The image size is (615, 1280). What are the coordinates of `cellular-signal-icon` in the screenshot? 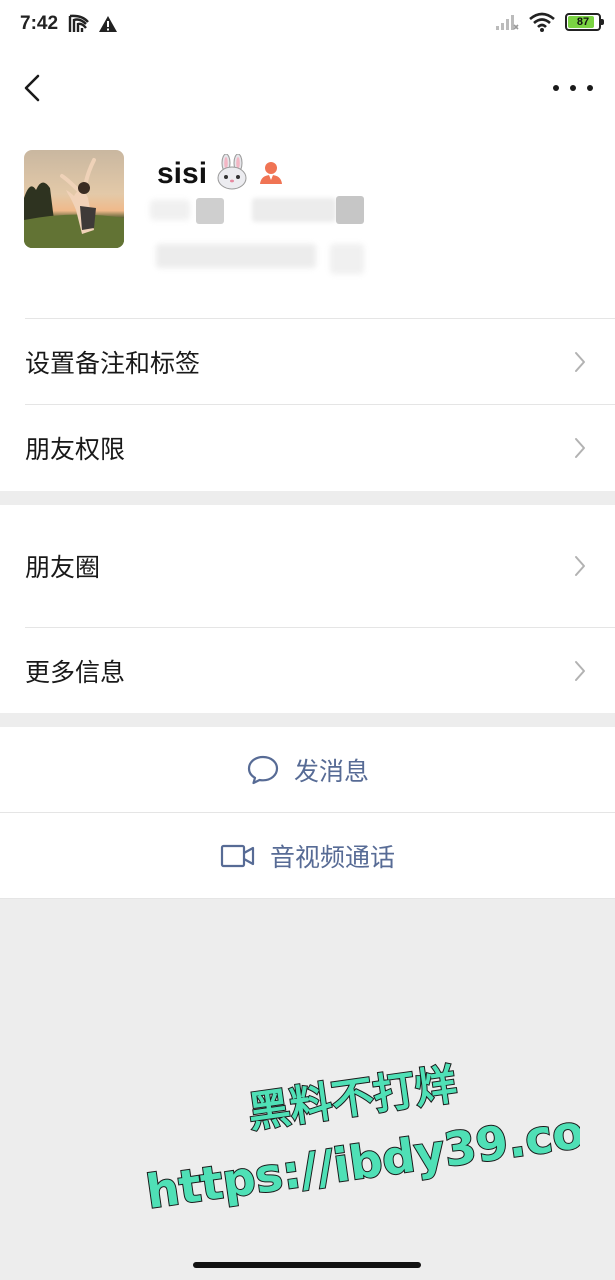 It's located at (507, 22).